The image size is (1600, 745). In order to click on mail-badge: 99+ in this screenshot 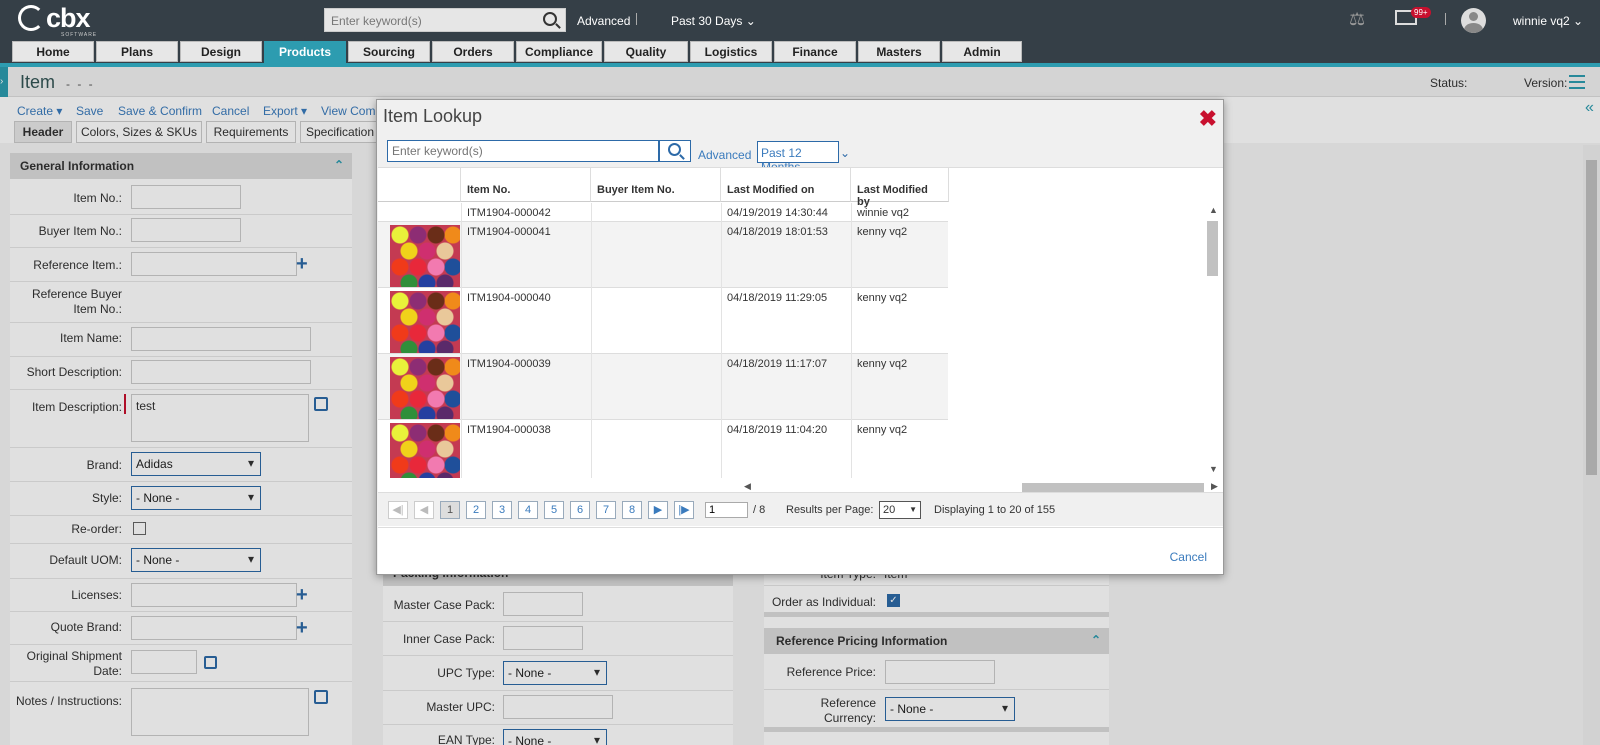, I will do `click(1421, 12)`.